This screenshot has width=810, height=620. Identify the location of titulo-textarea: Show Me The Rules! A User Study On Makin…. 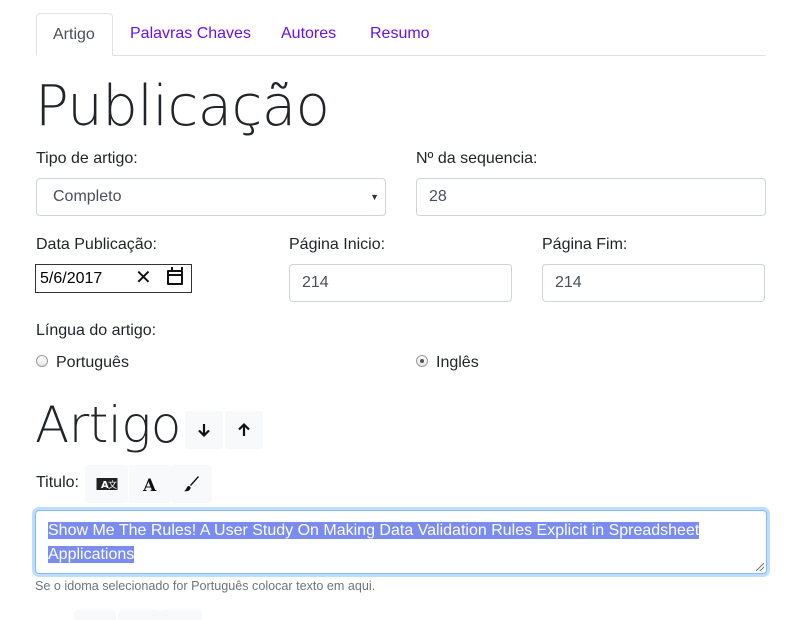
(401, 542).